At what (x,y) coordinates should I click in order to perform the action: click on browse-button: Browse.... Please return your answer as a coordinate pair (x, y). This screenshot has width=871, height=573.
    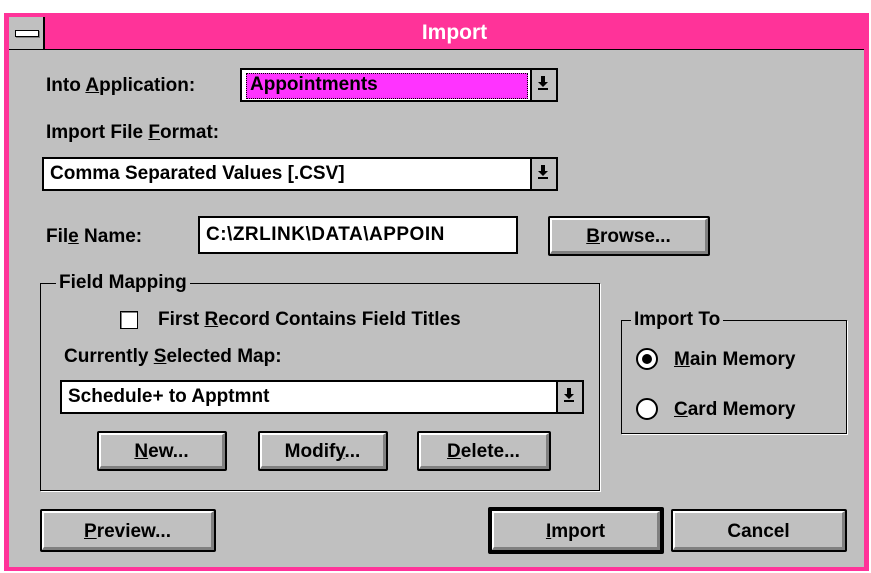
    Looking at the image, I should click on (629, 236).